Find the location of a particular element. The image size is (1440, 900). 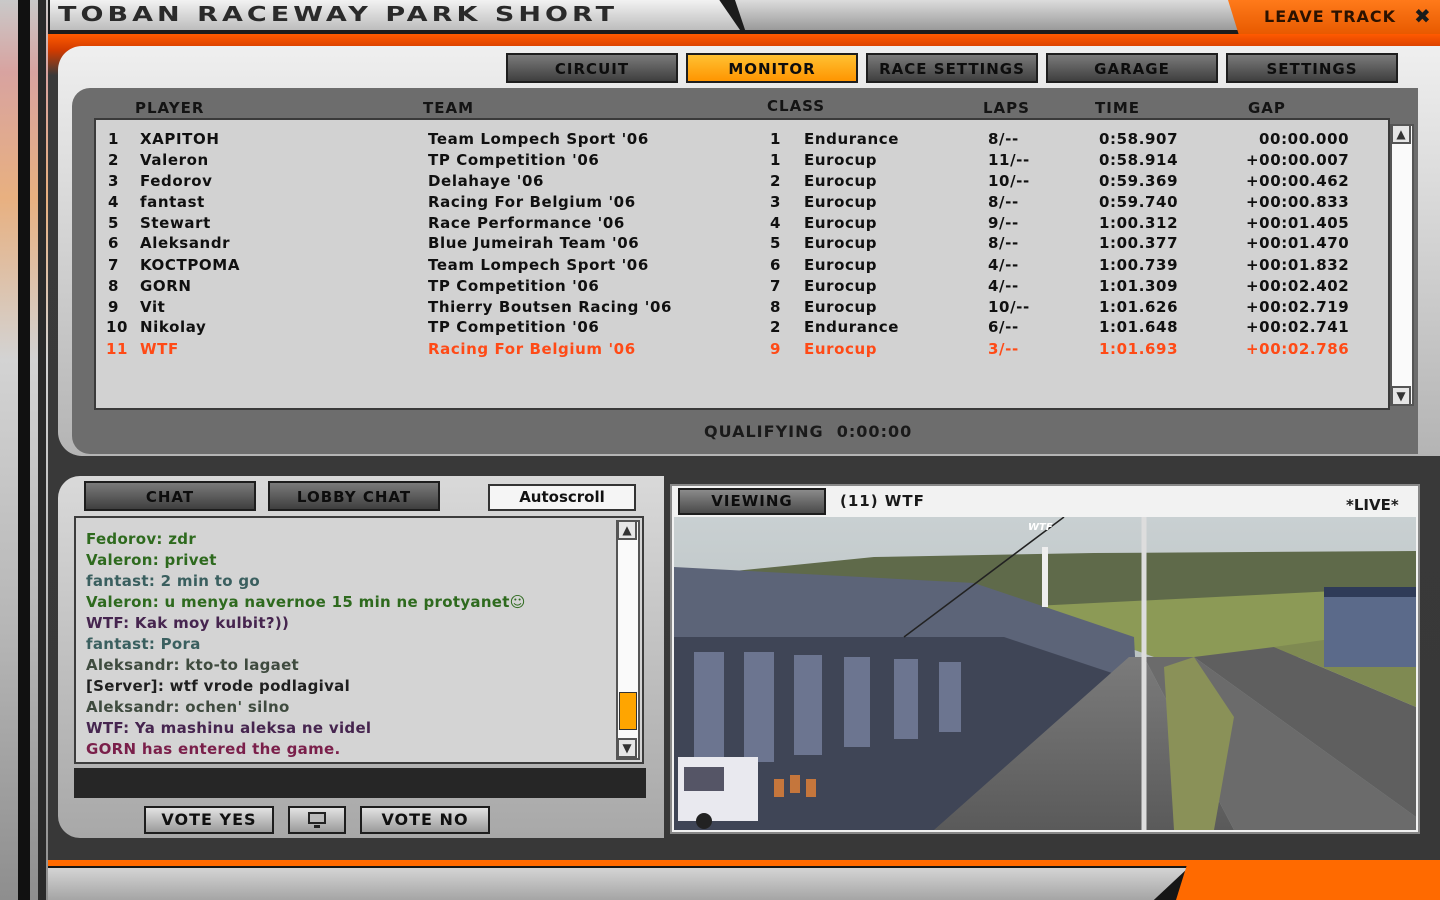

row-laps: 9/-- is located at coordinates (1003, 223).